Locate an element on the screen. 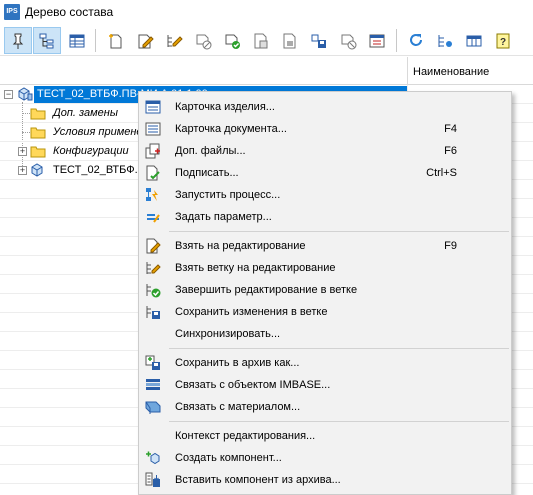 The height and width of the screenshot is (495, 533). app-logo-icon: IPS is located at coordinates (12, 12).